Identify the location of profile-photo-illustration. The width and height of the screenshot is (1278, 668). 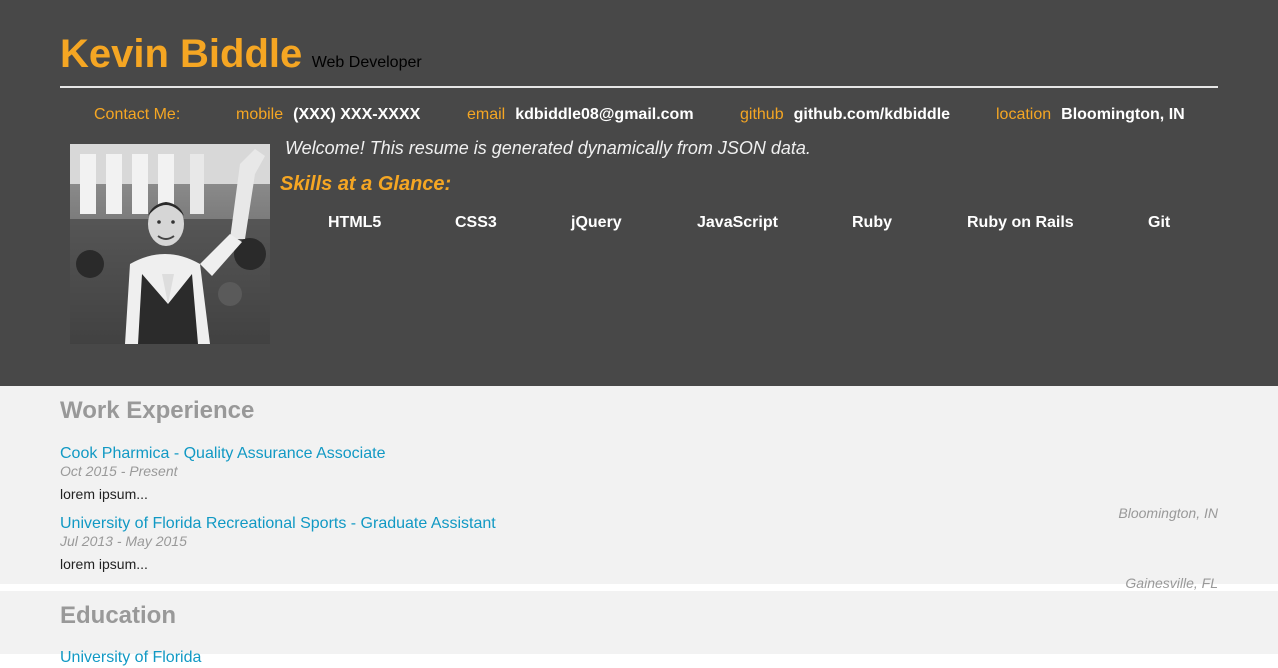
(170, 244).